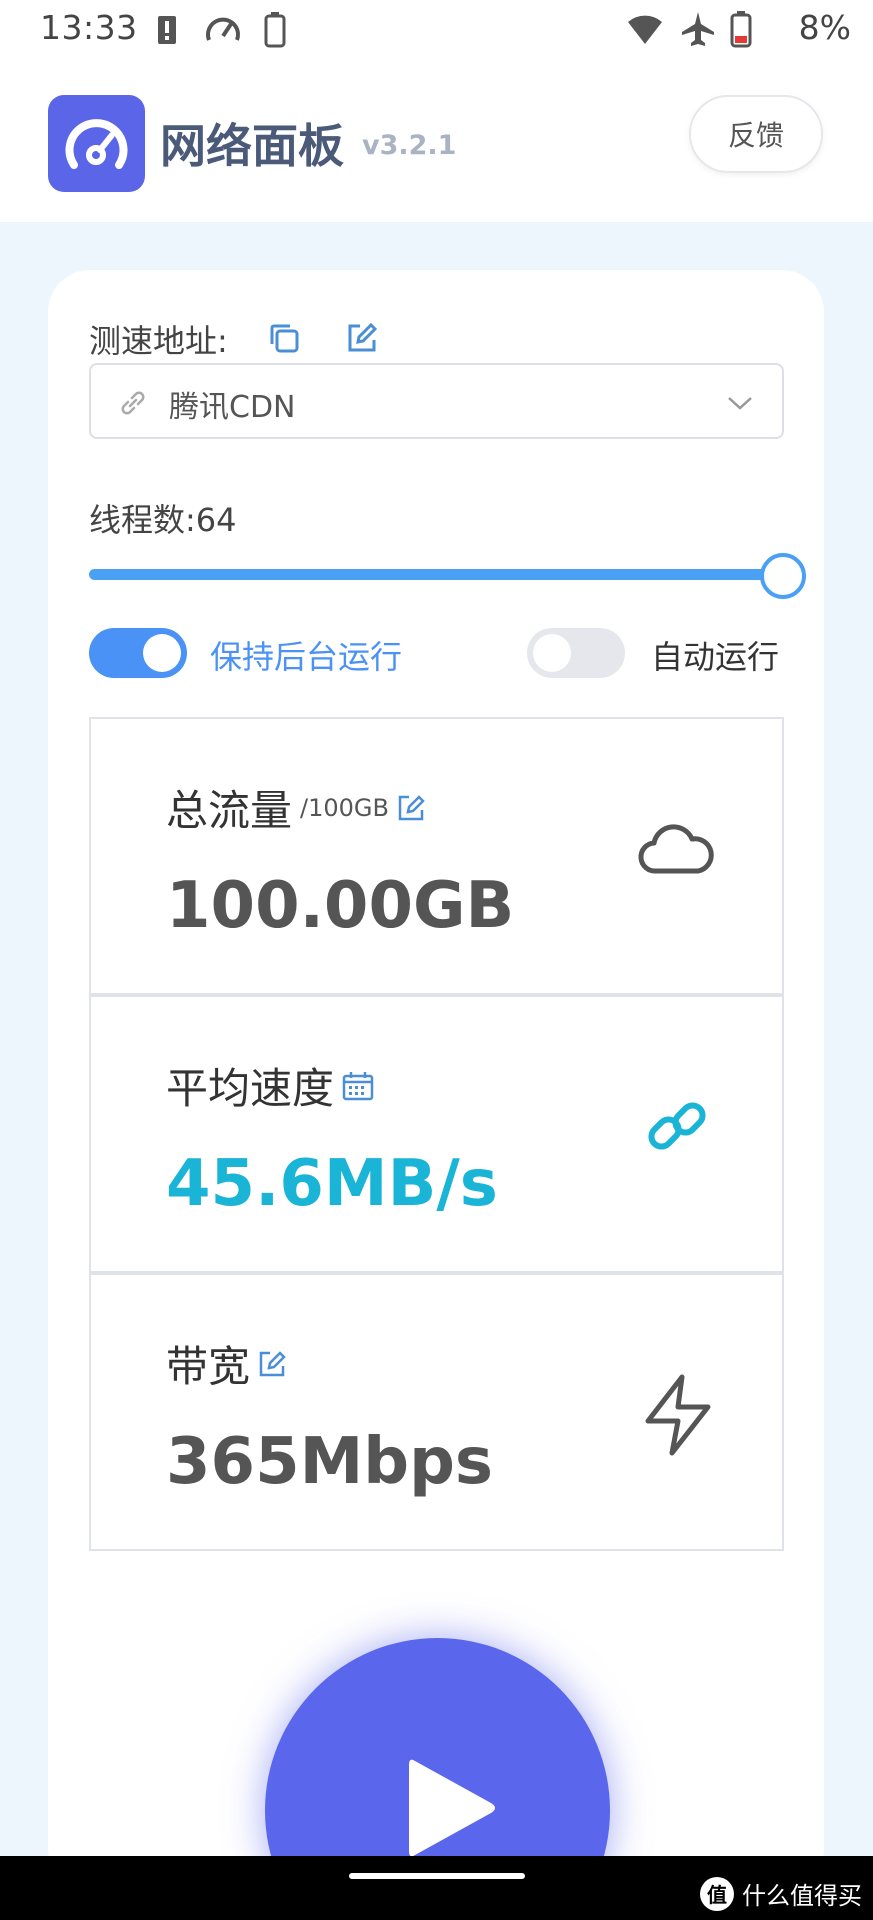 This screenshot has height=1920, width=873. What do you see at coordinates (741, 29) in the screenshot?
I see `battery-icon` at bounding box center [741, 29].